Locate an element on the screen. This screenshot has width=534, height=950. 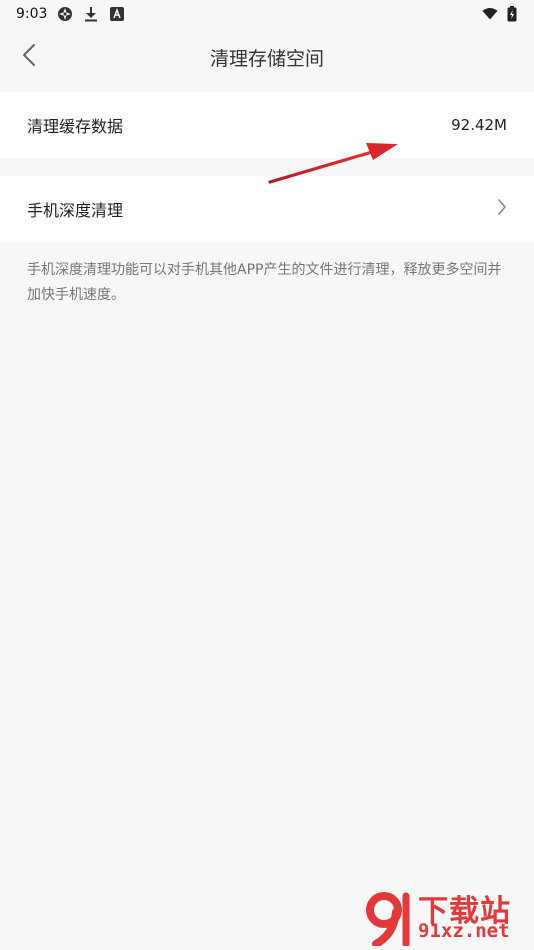
back-button is located at coordinates (29, 57).